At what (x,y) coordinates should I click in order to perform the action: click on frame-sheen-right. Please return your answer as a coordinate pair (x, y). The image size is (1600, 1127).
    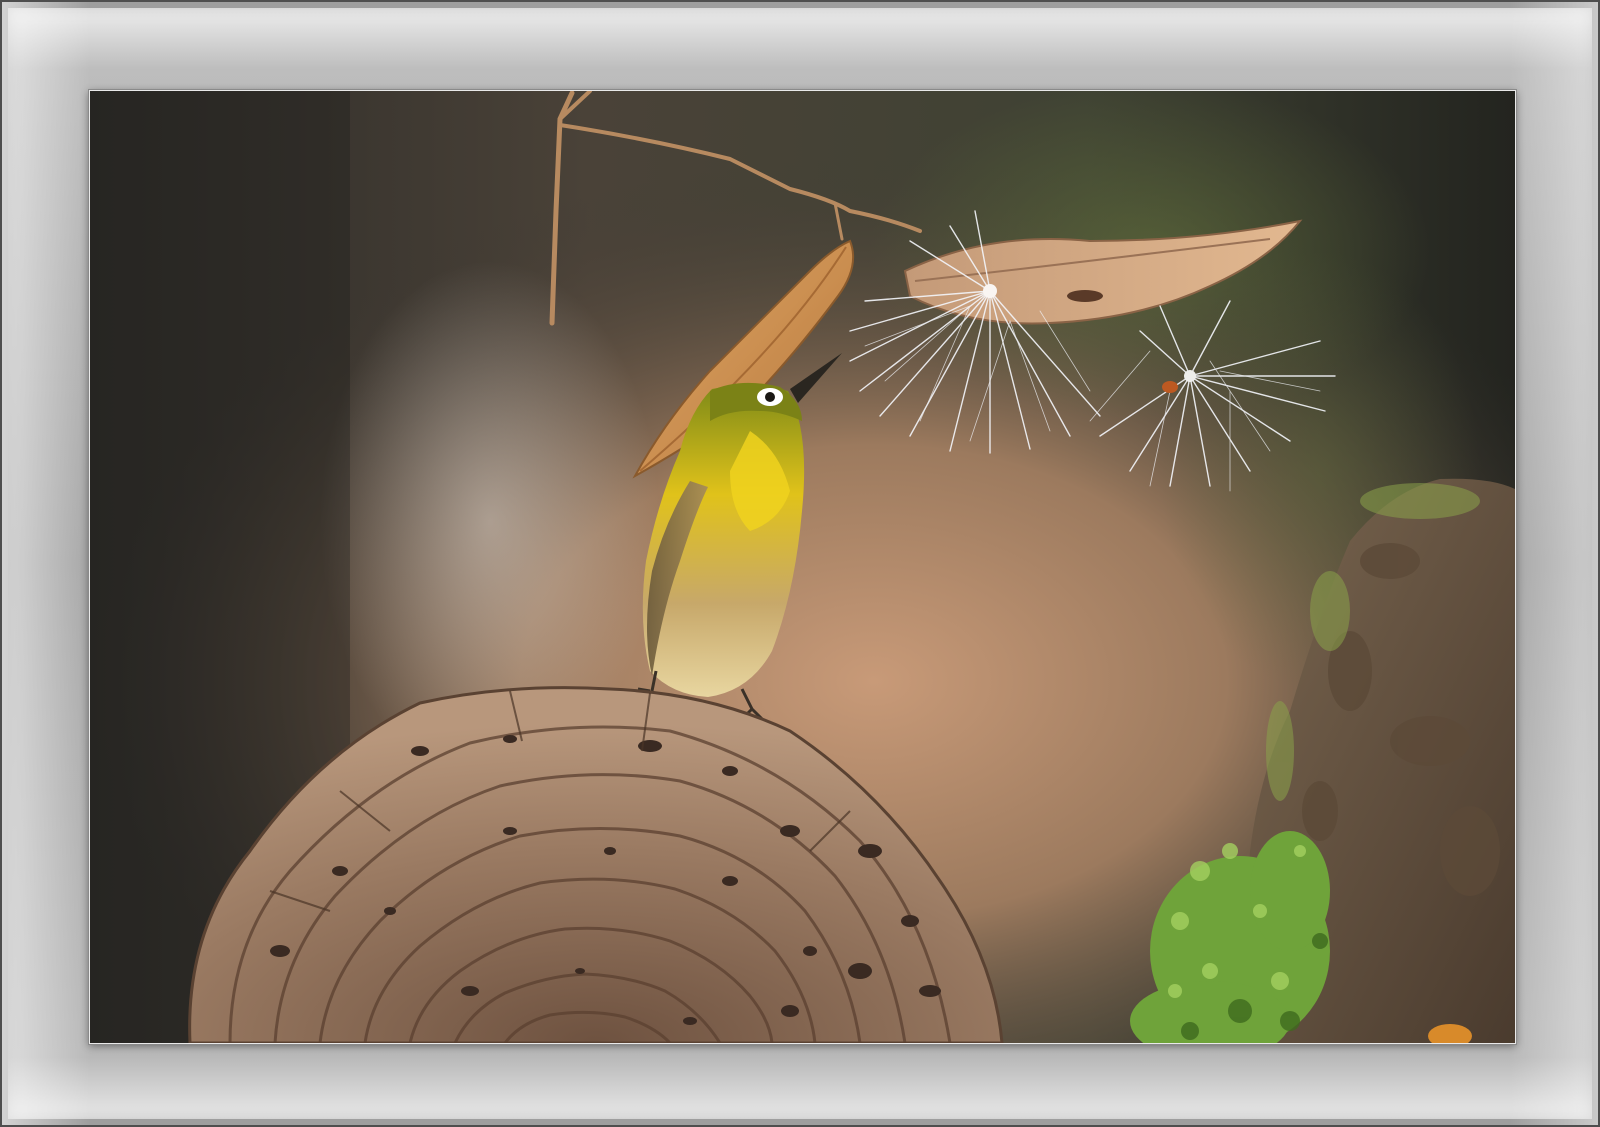
    Looking at the image, I should click on (1554, 563).